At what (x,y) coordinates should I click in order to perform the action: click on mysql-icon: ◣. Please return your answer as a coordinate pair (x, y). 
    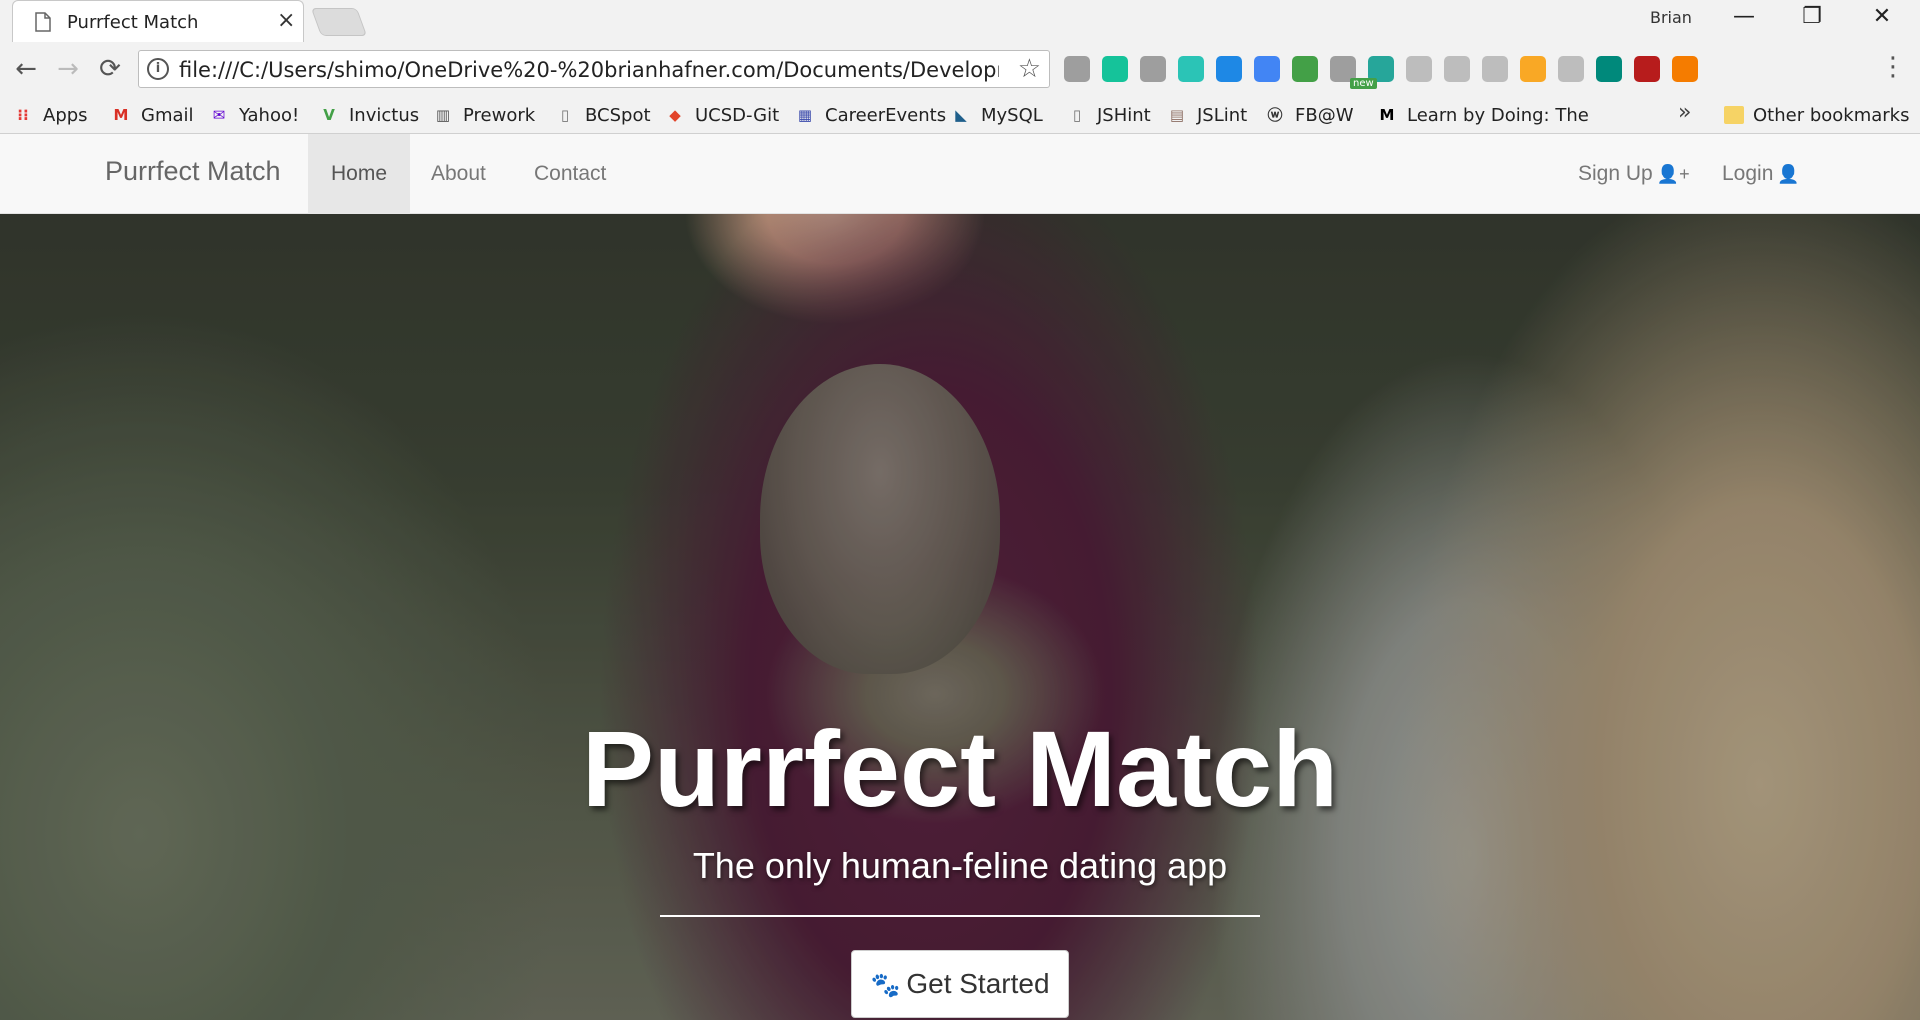
    Looking at the image, I should click on (961, 115).